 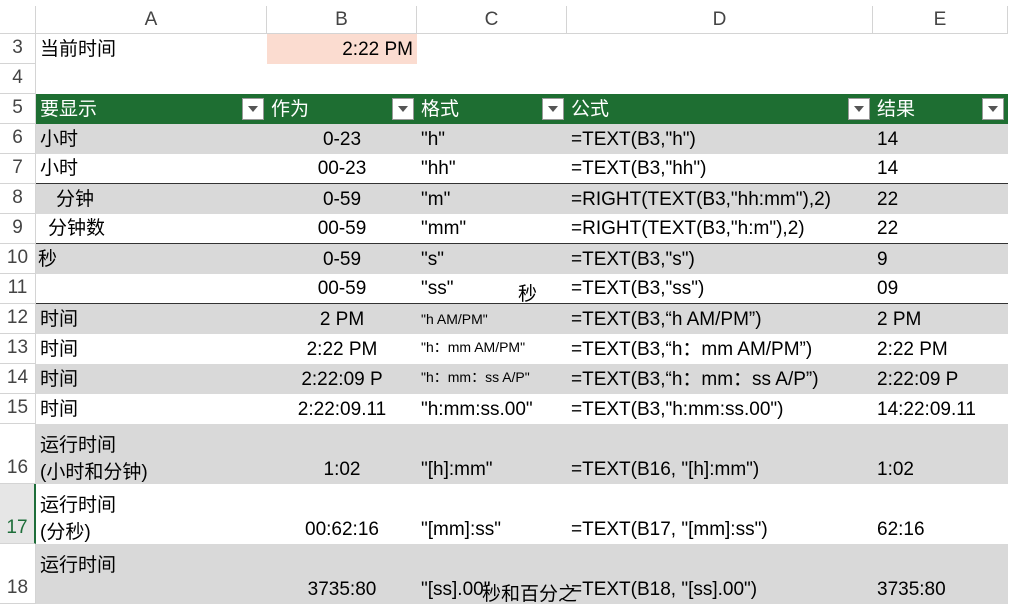 What do you see at coordinates (342, 319) in the screenshot?
I see `cell-b: 2 PM` at bounding box center [342, 319].